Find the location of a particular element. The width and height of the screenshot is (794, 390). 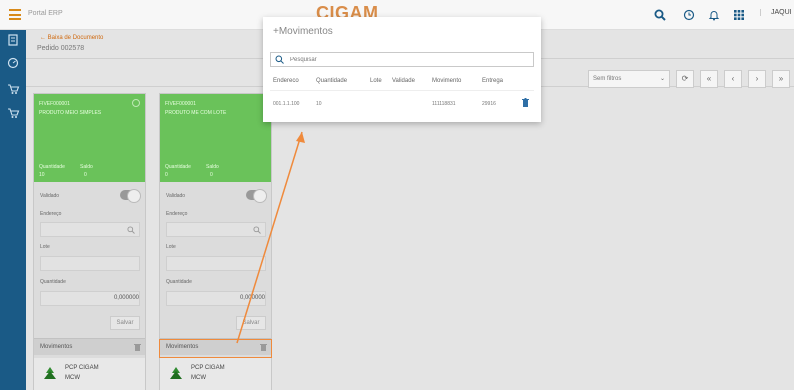

table-cell: 29916 is located at coordinates (489, 104).